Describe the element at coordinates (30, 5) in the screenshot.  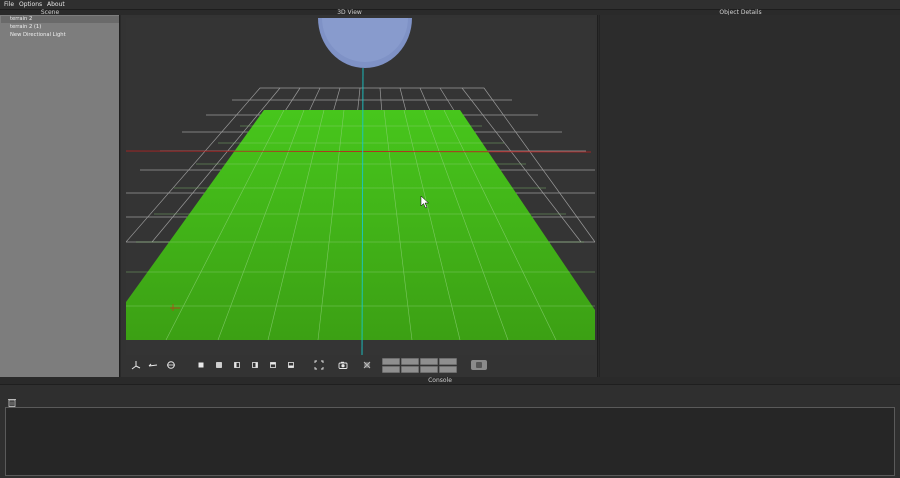
I see `menu-options: Options` at that location.